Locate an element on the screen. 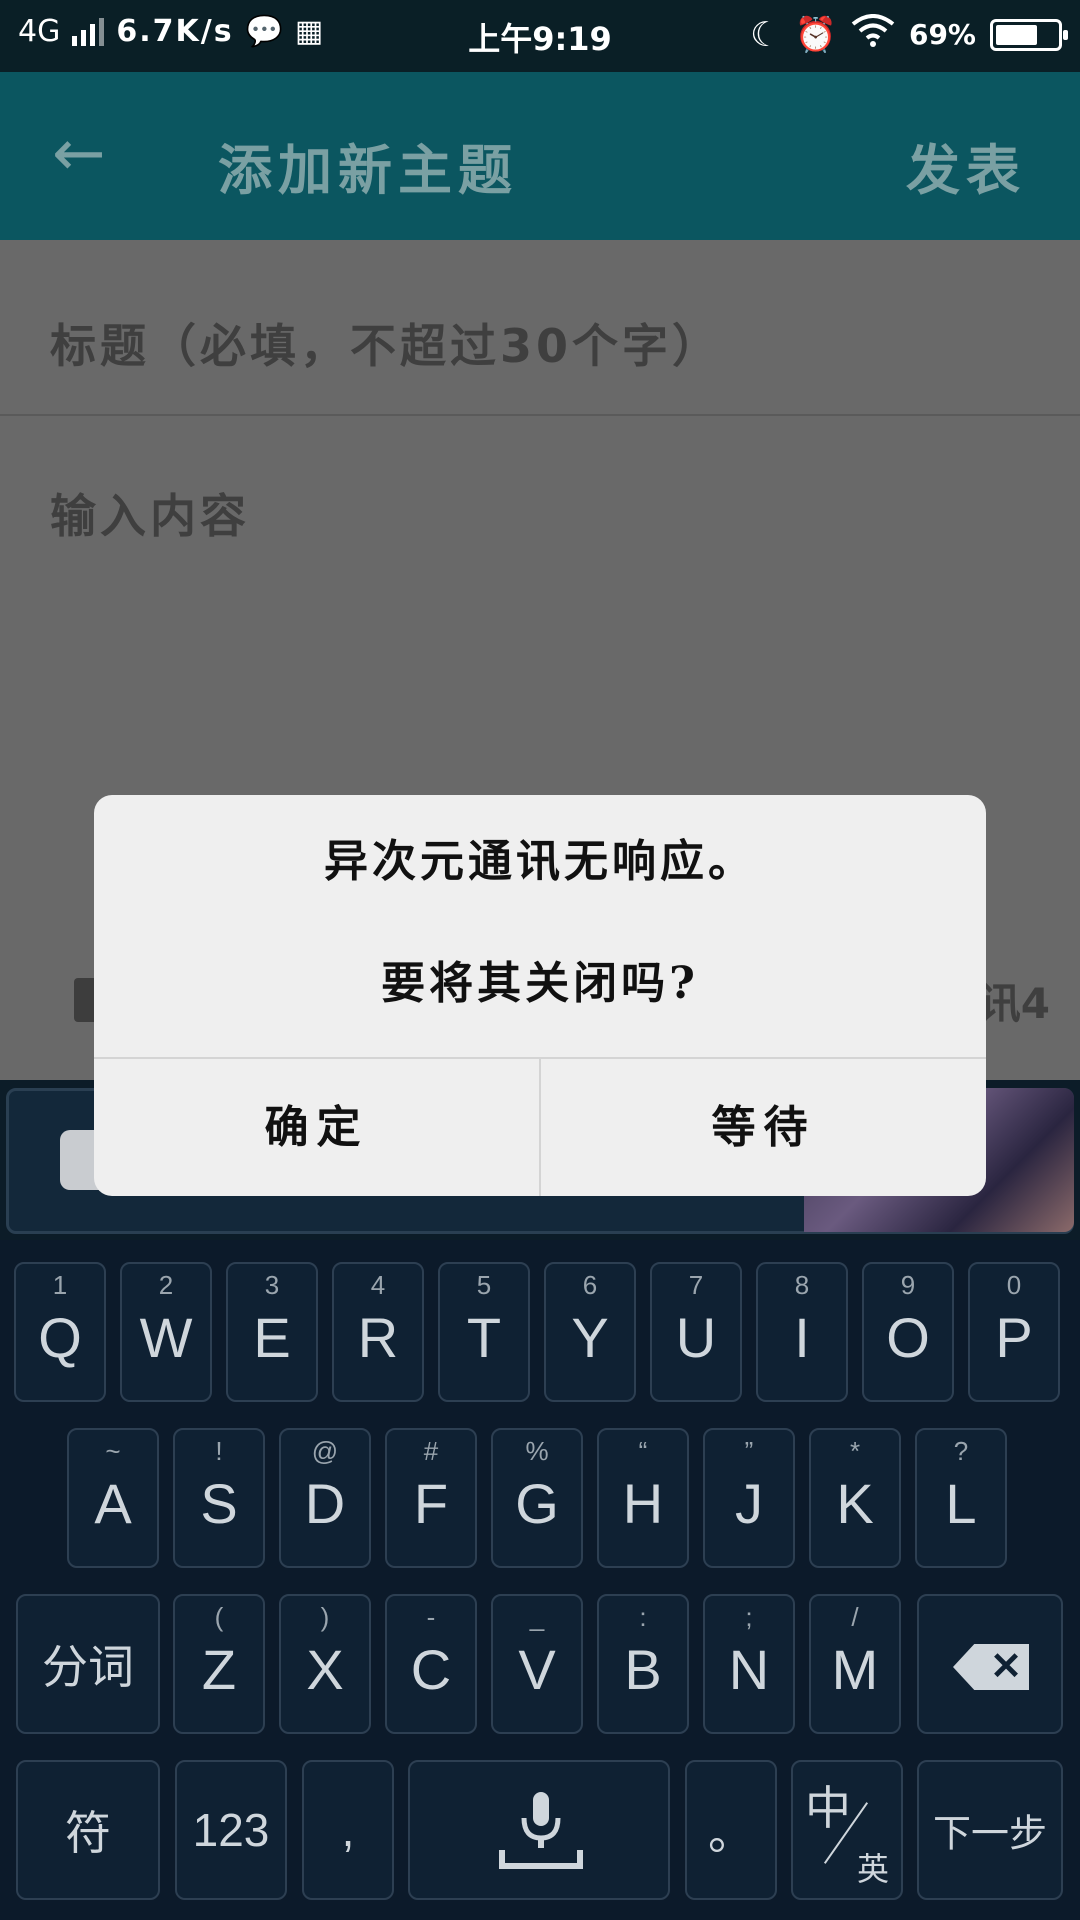 Image resolution: width=1080 pixels, height=1920 pixels. board-label: 讯4 is located at coordinates (1014, 1003).